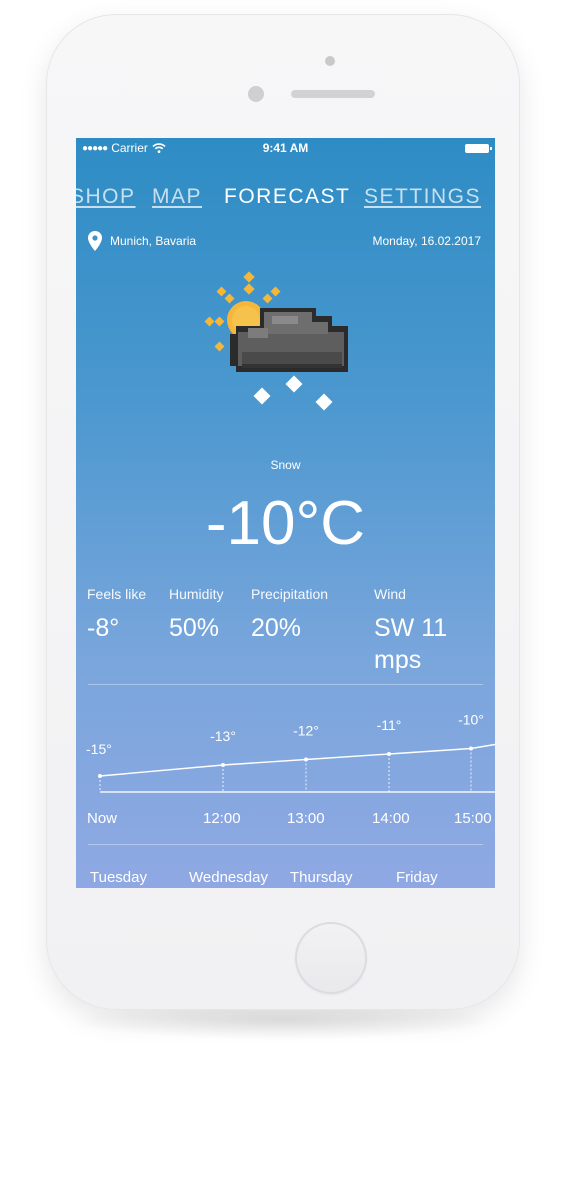 Image resolution: width=566 pixels, height=1184 pixels. What do you see at coordinates (306, 731) in the screenshot?
I see `chart-point-label: -12°` at bounding box center [306, 731].